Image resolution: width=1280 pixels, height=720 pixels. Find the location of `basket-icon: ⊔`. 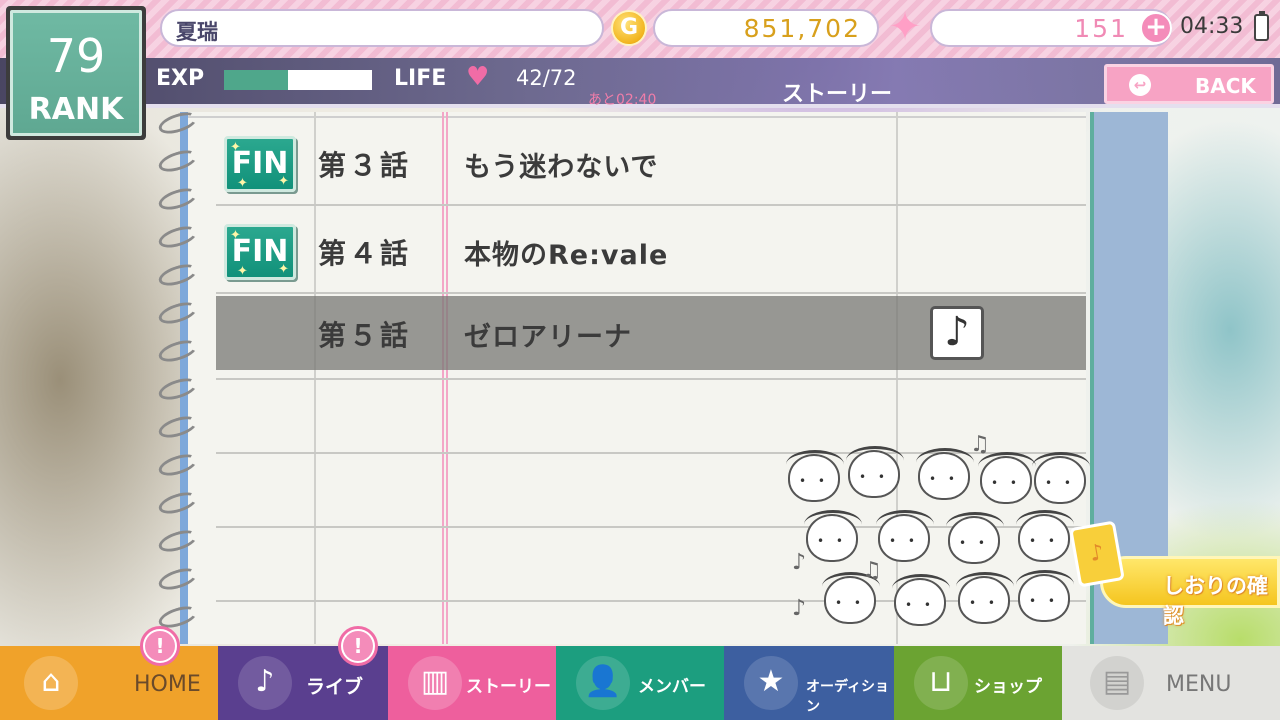

basket-icon: ⊔ is located at coordinates (941, 683).